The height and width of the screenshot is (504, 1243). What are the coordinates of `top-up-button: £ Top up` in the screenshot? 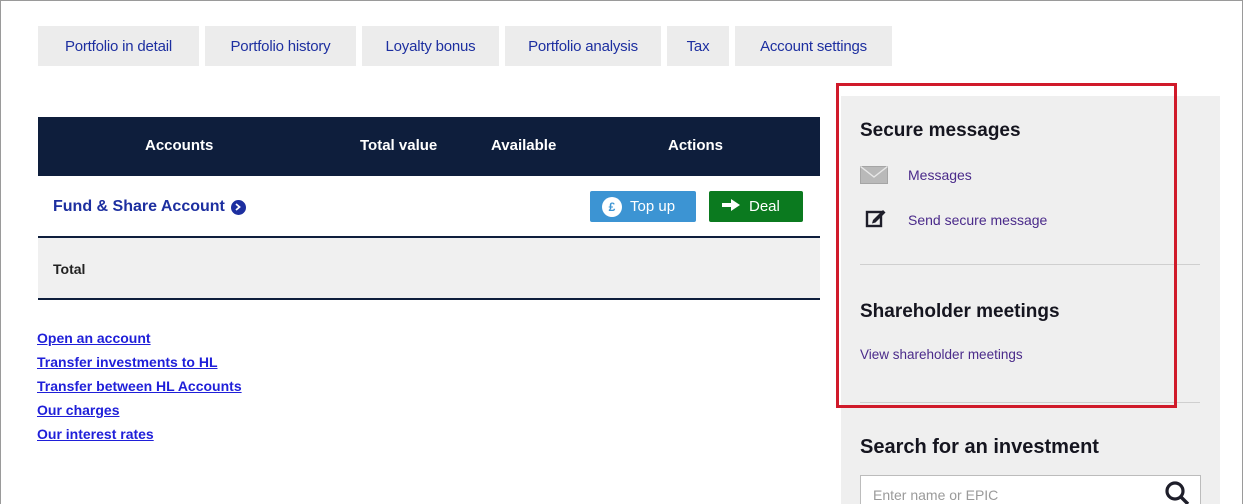 It's located at (643, 206).